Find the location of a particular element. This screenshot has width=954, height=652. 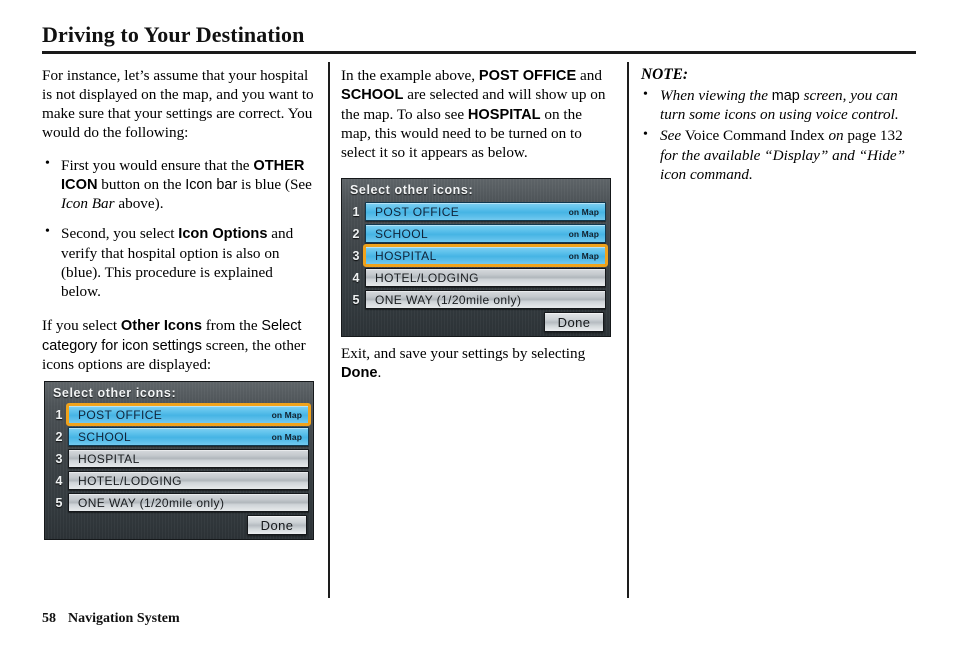

middle-p1-part2: and is located at coordinates (589, 75).